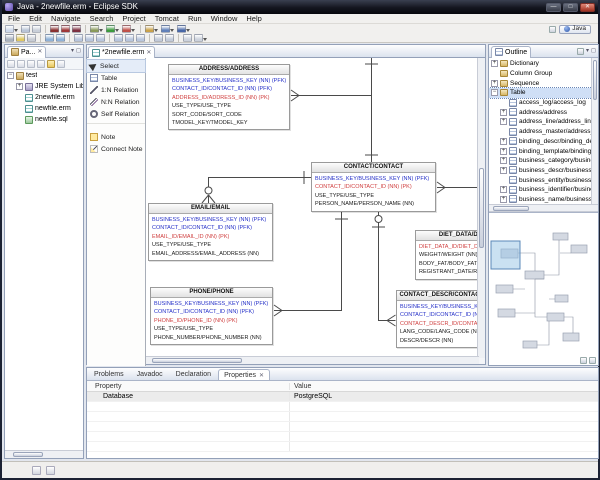 This screenshot has height=480, width=600. What do you see at coordinates (96, 29) in the screenshot?
I see `debug-icon` at bounding box center [96, 29].